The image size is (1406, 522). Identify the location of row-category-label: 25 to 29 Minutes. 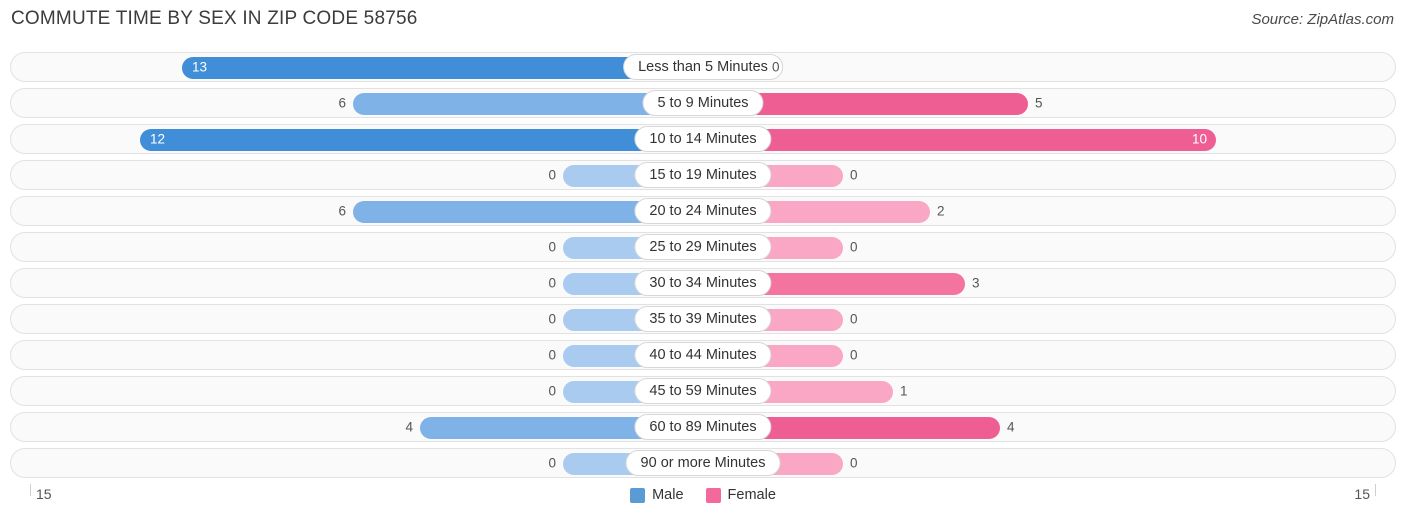
(703, 247).